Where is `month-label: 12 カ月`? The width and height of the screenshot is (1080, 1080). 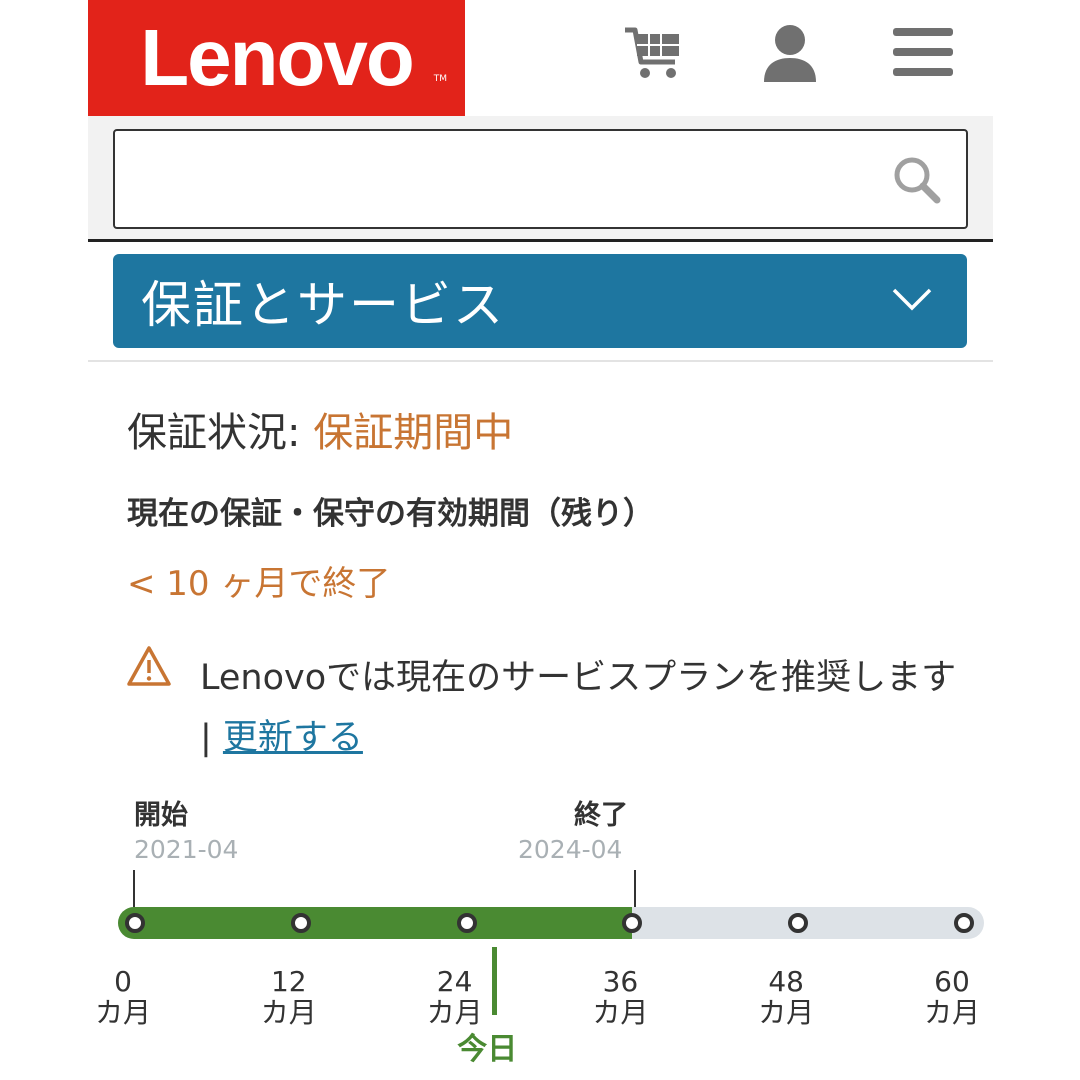
month-label: 12 カ月 is located at coordinates (289, 997).